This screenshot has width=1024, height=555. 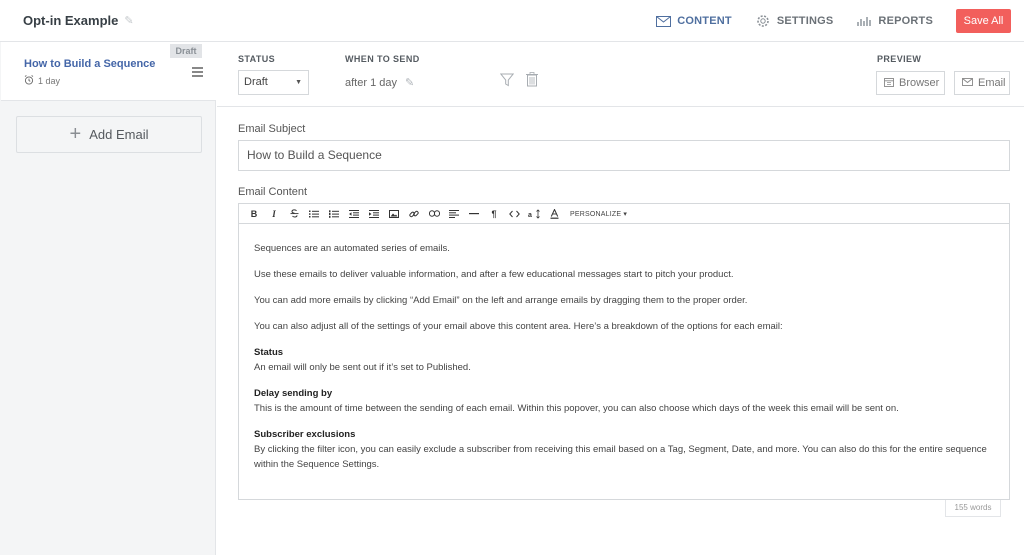 I want to click on filter-icon, so click(x=507, y=81).